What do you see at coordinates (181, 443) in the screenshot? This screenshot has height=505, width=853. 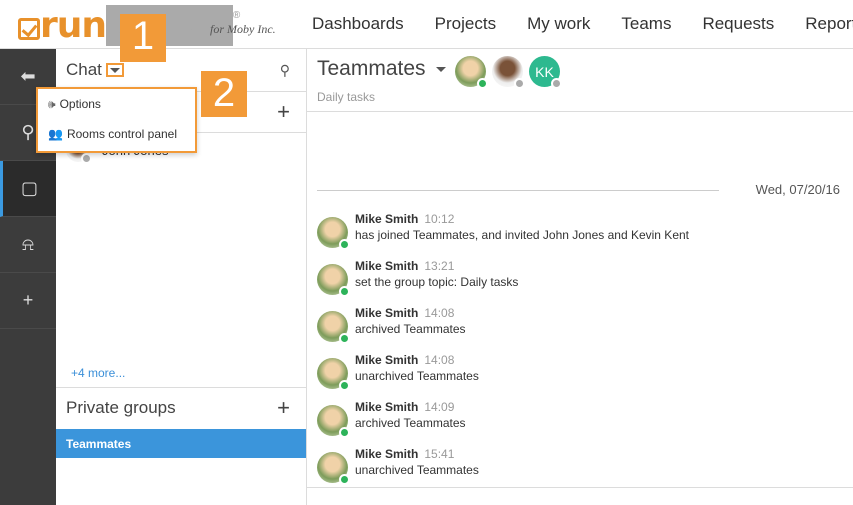 I see `private-group-item: Teammates` at bounding box center [181, 443].